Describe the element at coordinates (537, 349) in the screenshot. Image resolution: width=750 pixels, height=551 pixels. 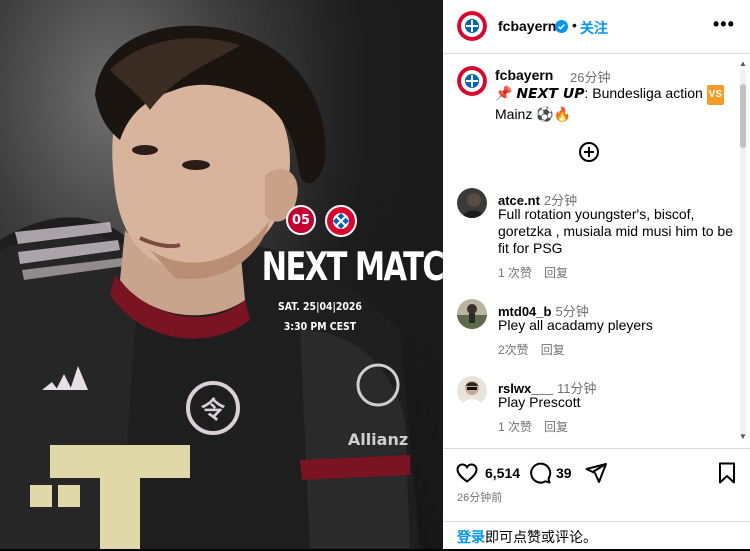
I see `comment-meta: 2次赞 回复` at that location.